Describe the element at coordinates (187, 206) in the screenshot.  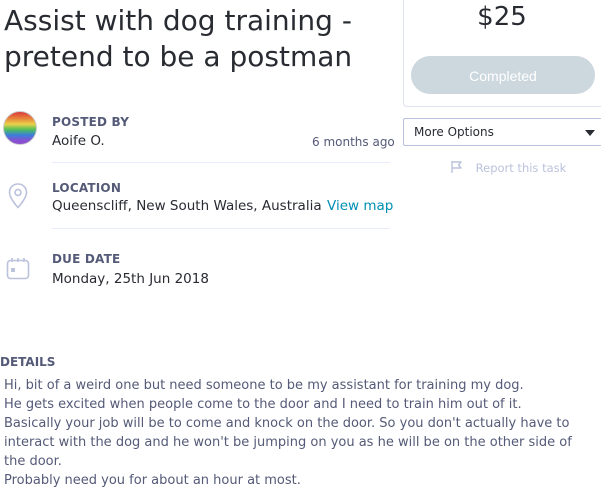
I see `location-value: Queenscliff, New South Wales, Australia` at that location.